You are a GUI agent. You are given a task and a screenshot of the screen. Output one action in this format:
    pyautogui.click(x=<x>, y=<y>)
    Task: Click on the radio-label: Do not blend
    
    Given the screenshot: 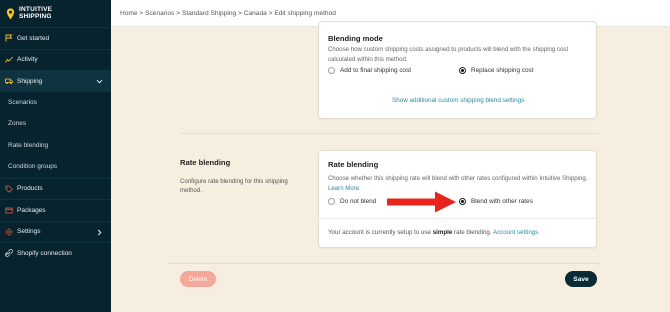 What is the action you would take?
    pyautogui.click(x=358, y=201)
    